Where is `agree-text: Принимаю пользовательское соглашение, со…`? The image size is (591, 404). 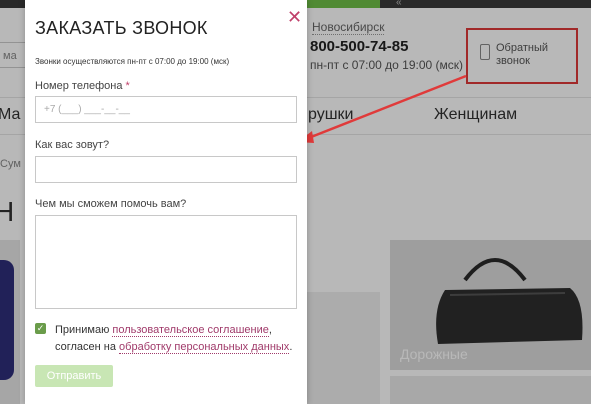
agree-text: Принимаю пользовательское соглашение, со… is located at coordinates (175, 339).